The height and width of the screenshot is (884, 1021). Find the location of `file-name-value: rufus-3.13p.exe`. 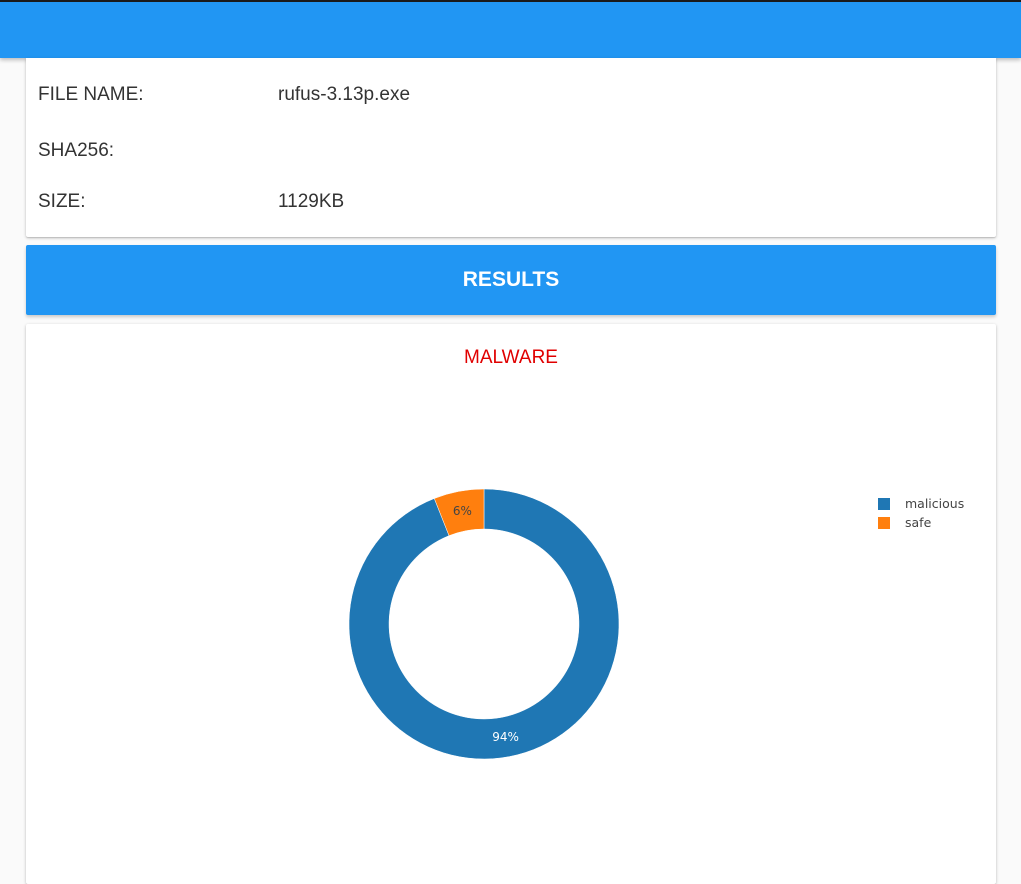

file-name-value: rufus-3.13p.exe is located at coordinates (344, 94).